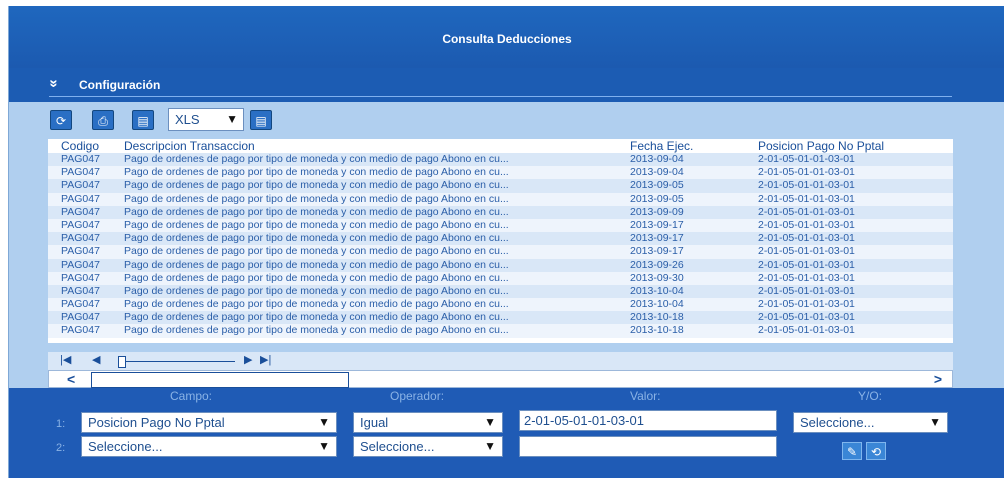  What do you see at coordinates (80, 146) in the screenshot?
I see `col-codigo: Codigo` at bounding box center [80, 146].